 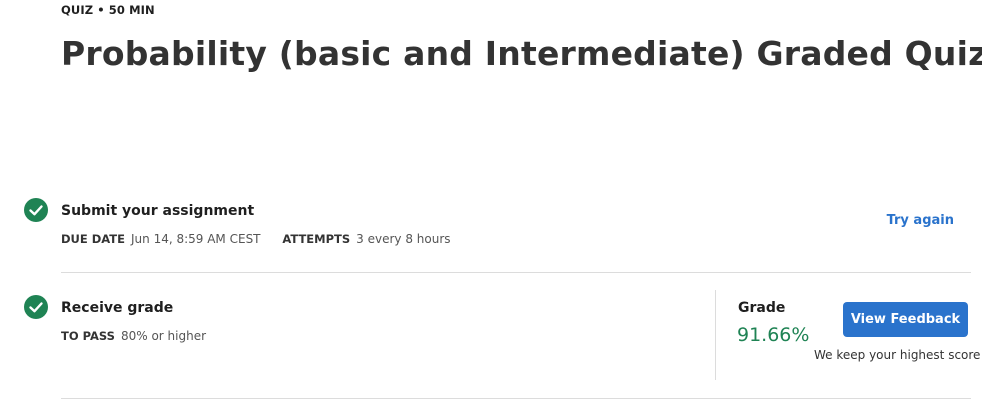 What do you see at coordinates (158, 211) in the screenshot?
I see `step-title-submit: Submit your assignment` at bounding box center [158, 211].